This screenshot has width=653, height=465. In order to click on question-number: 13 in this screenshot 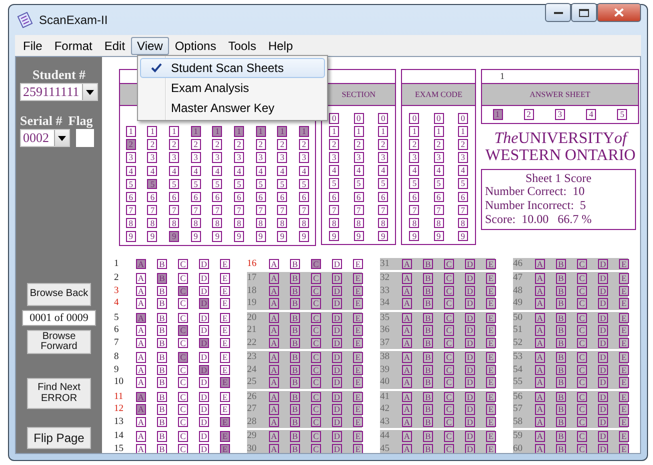, I will do `click(119, 421)`.